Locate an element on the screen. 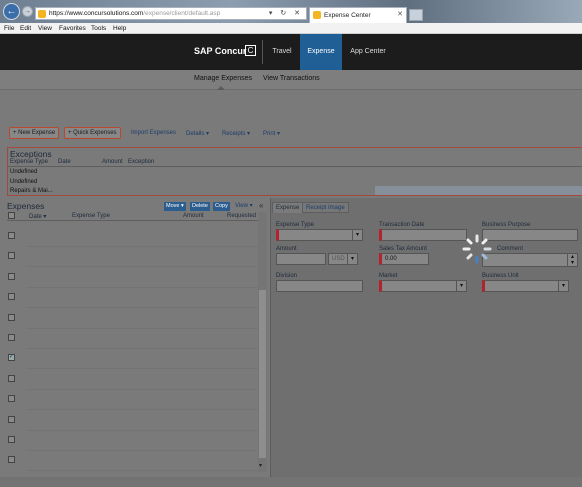 Image resolution: width=582 pixels, height=487 pixels. menu-edit: Edit is located at coordinates (25, 28).